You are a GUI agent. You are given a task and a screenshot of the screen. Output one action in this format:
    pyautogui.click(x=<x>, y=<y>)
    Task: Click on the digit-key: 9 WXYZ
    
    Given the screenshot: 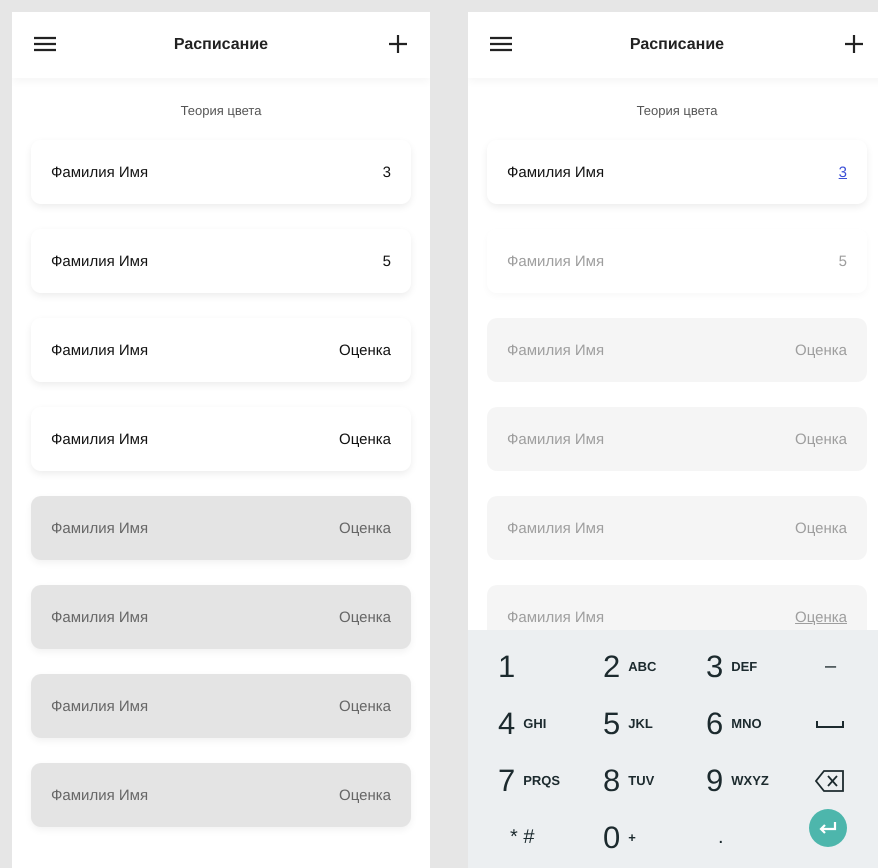 What is the action you would take?
    pyautogui.click(x=737, y=781)
    